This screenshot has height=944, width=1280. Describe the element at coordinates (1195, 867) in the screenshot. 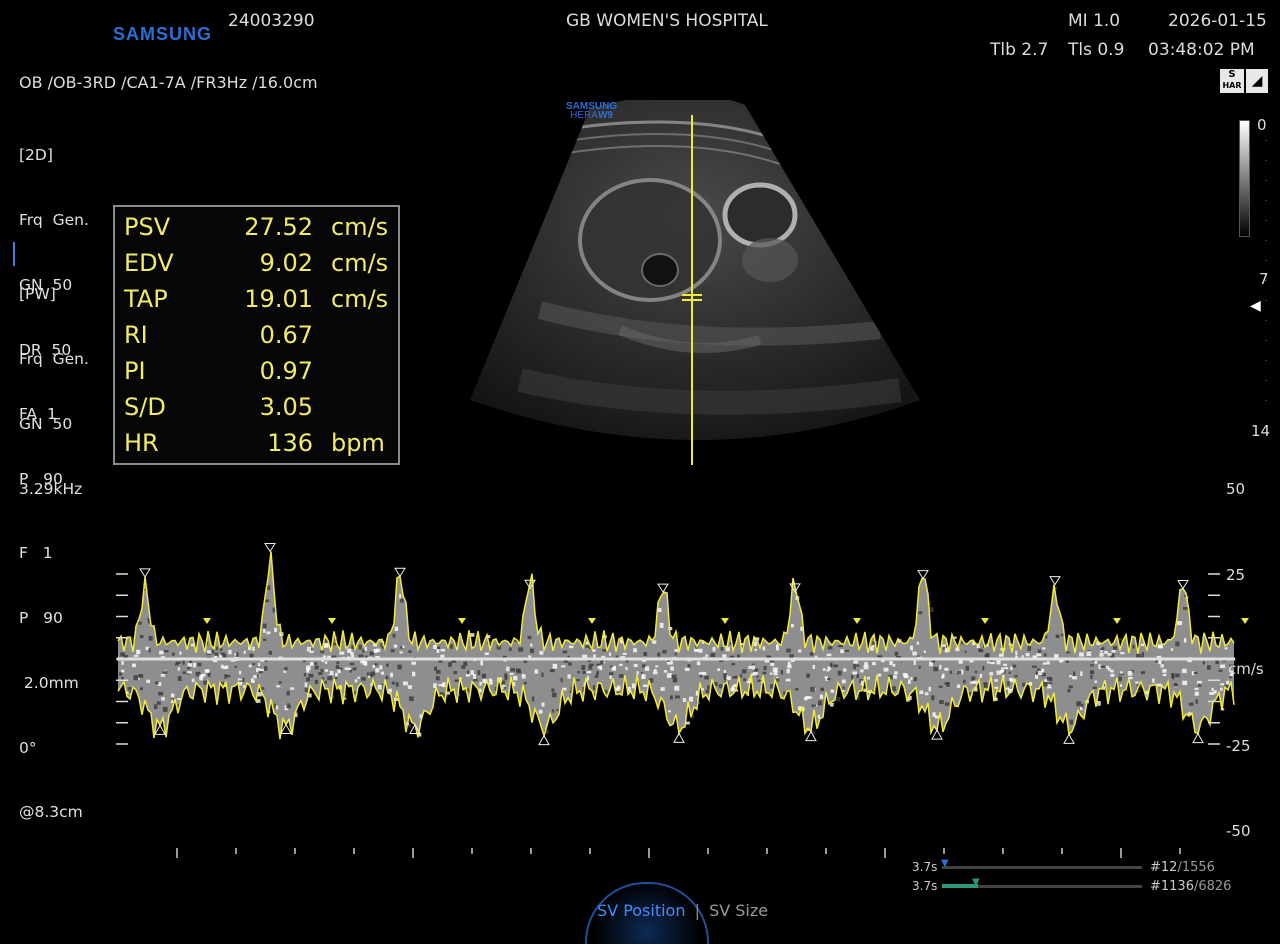

I see `frame-total: /1556` at that location.